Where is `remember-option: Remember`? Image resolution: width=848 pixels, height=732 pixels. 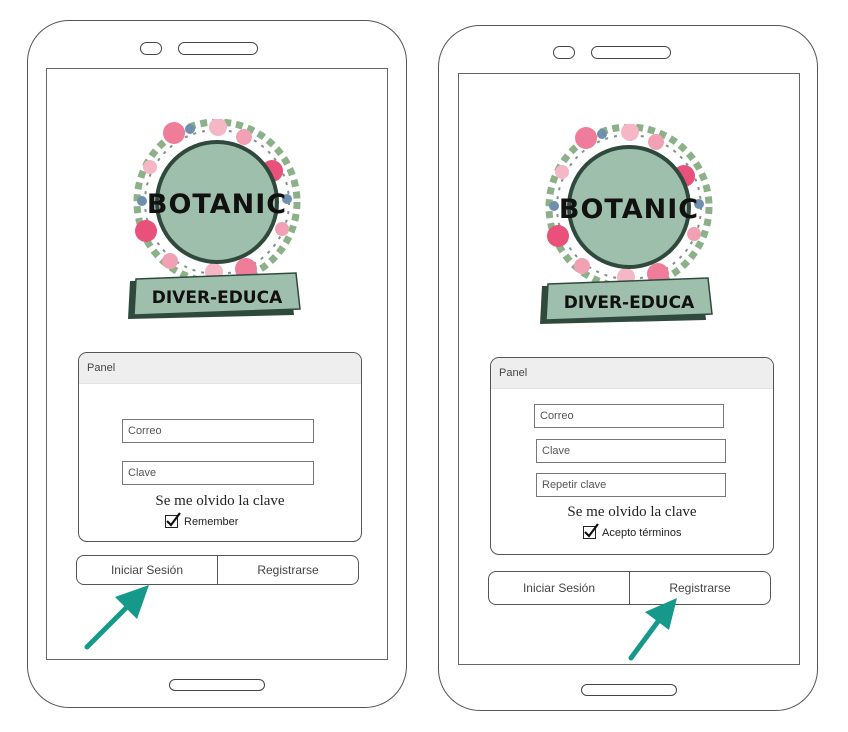 remember-option: Remember is located at coordinates (202, 520).